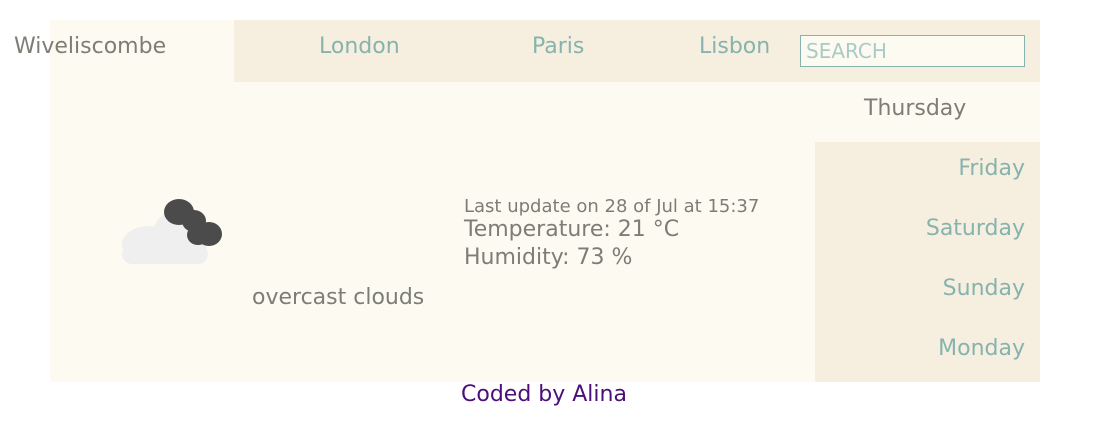  Describe the element at coordinates (981, 348) in the screenshot. I see `day-item-monday: Monday` at that location.